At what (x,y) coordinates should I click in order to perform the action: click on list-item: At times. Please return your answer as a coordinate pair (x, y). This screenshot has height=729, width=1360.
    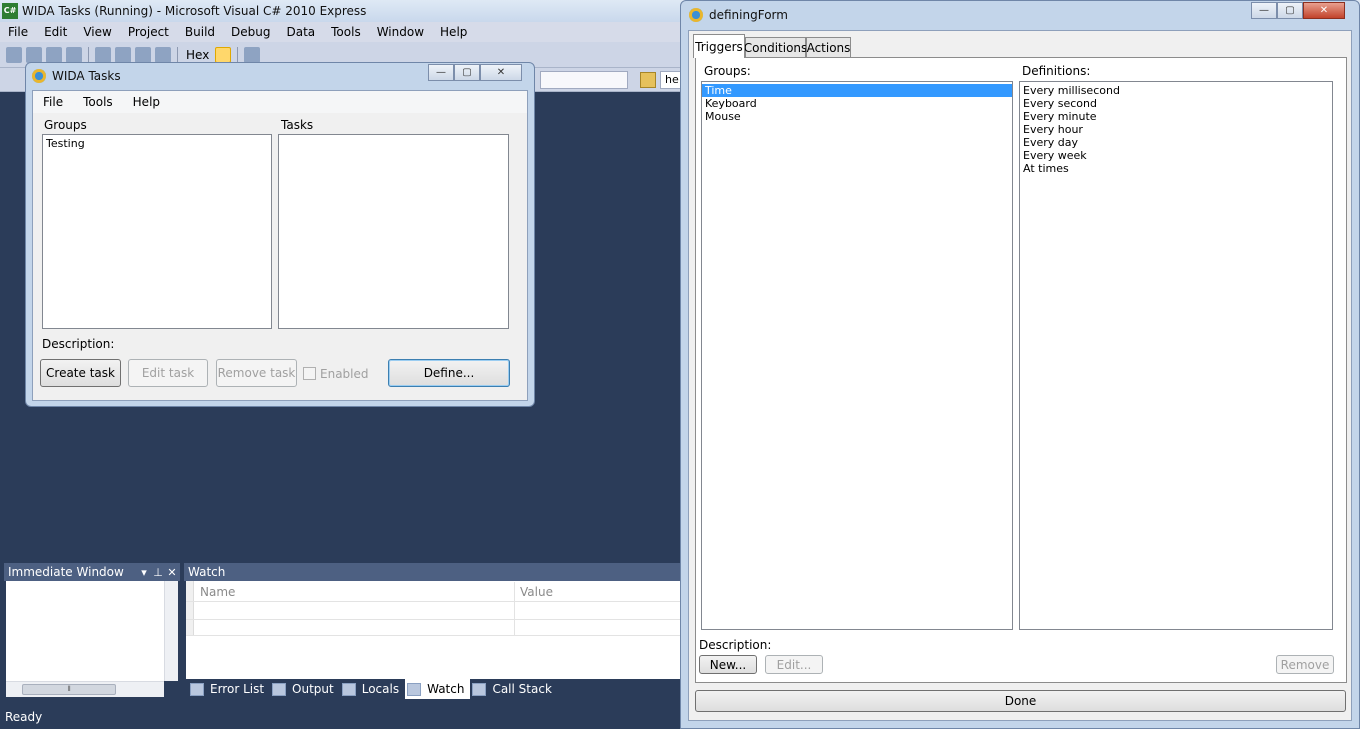
    Looking at the image, I should click on (1176, 168).